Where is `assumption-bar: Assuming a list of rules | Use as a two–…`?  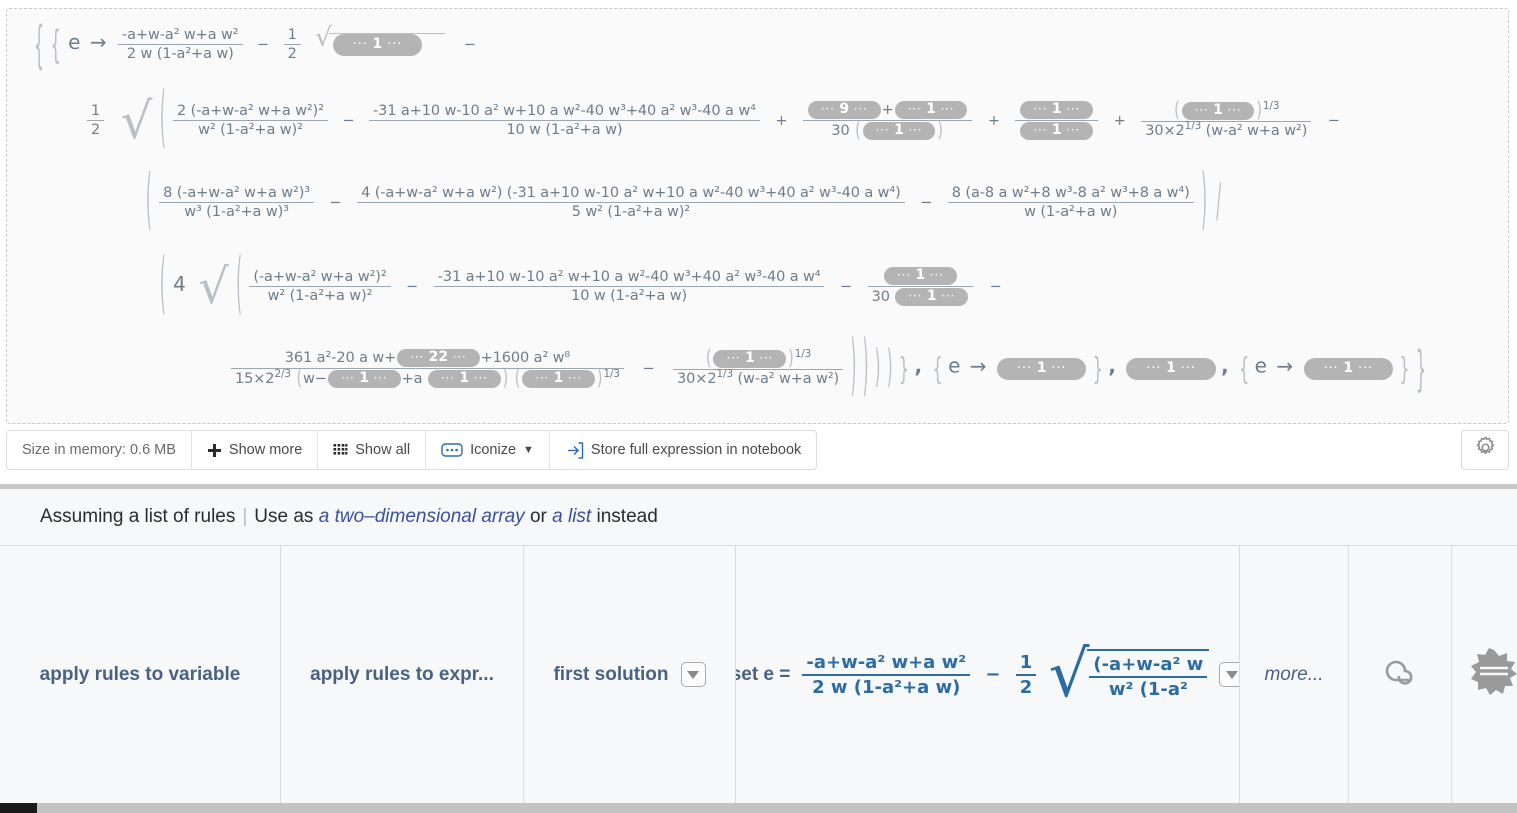
assumption-bar: Assuming a list of rules | Use as a two–… is located at coordinates (758, 517).